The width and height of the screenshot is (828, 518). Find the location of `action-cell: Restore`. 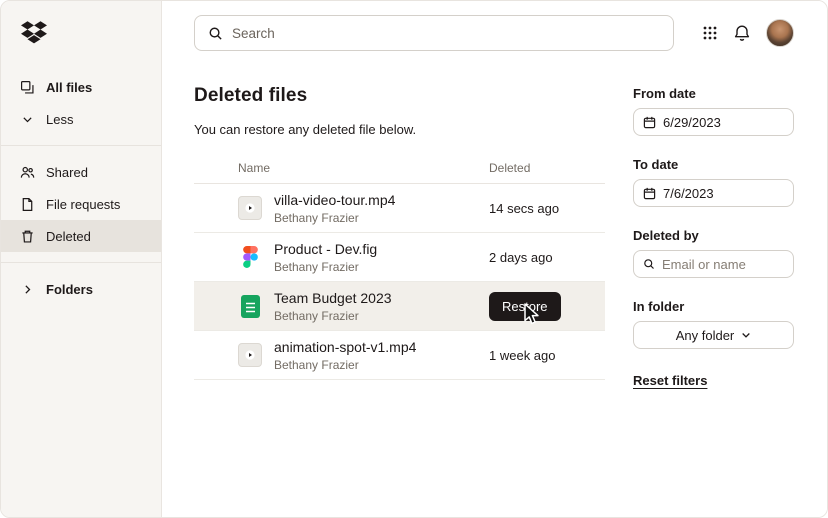

action-cell: Restore is located at coordinates (547, 306).